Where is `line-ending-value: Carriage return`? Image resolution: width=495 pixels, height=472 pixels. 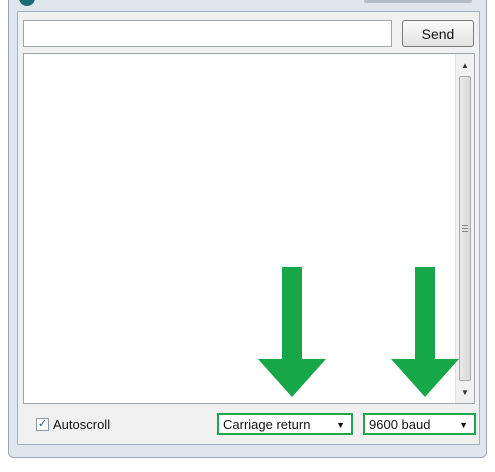
line-ending-value: Carriage return is located at coordinates (267, 424).